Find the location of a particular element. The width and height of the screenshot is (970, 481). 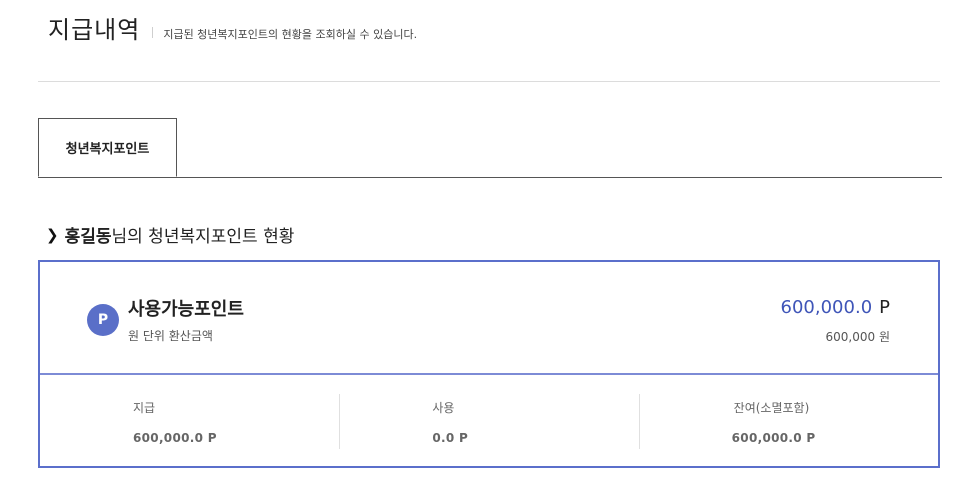

available-points-value: 600,000.0 P is located at coordinates (835, 307).